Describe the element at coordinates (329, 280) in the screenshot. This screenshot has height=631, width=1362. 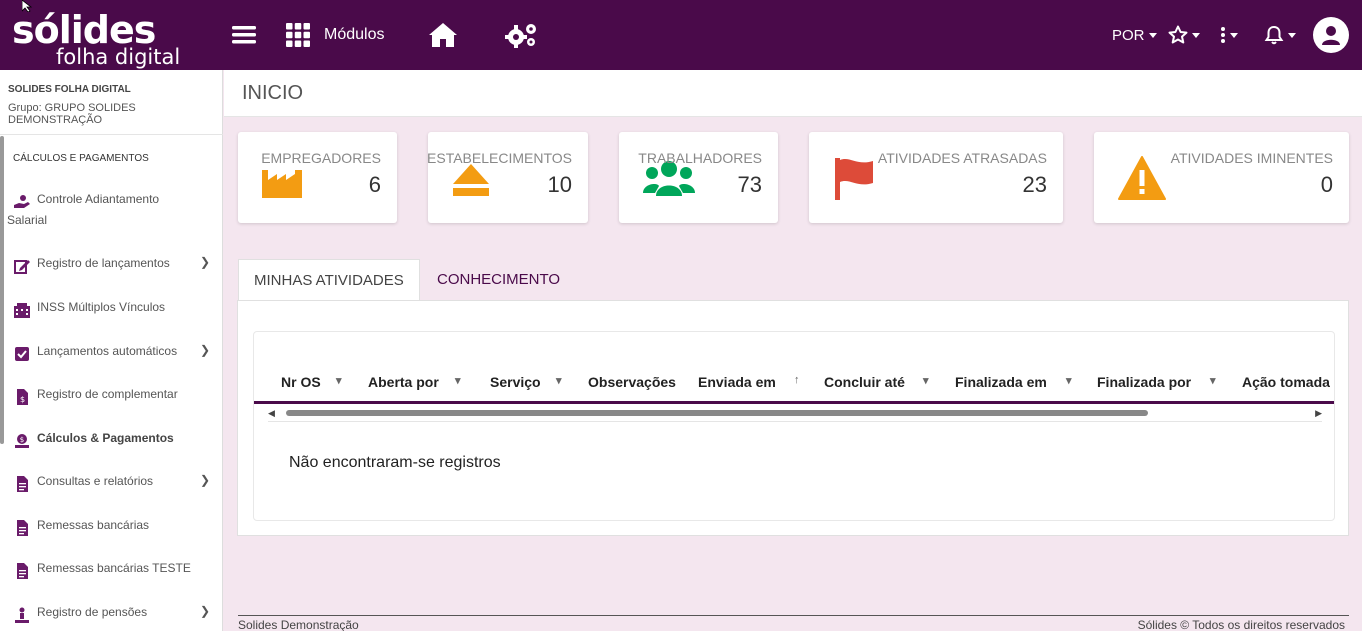
I see `tab-minhas-atividades: MINHAS ATIVIDADES` at that location.